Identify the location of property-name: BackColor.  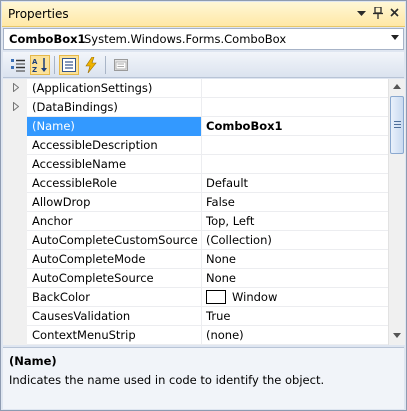
(114, 297).